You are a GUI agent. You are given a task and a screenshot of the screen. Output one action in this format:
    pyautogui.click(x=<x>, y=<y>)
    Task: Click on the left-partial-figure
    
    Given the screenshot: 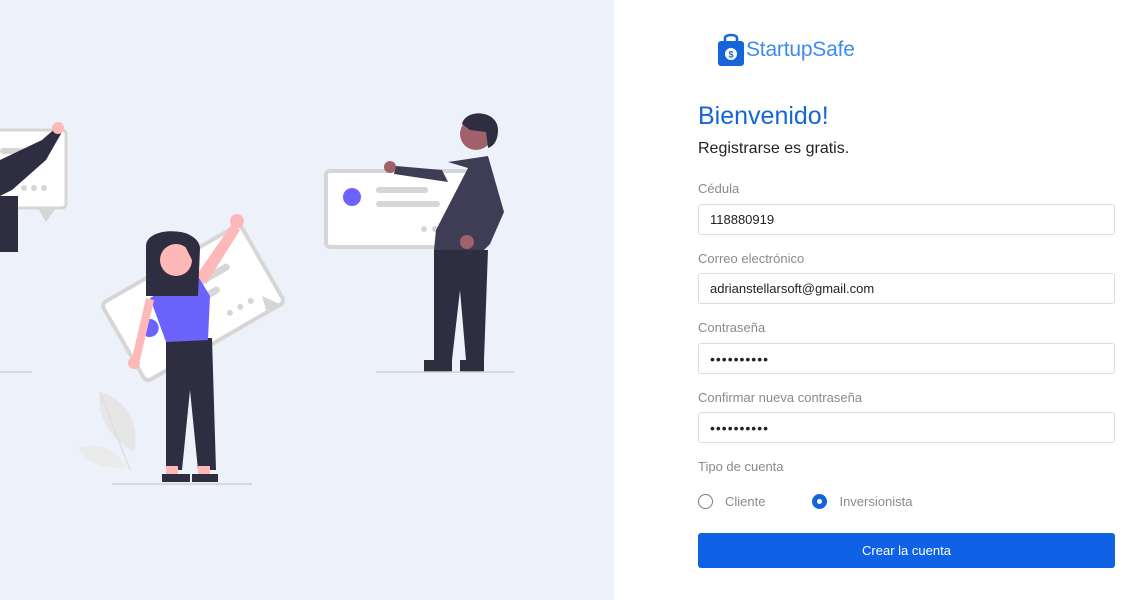 What is the action you would take?
    pyautogui.click(x=34, y=247)
    